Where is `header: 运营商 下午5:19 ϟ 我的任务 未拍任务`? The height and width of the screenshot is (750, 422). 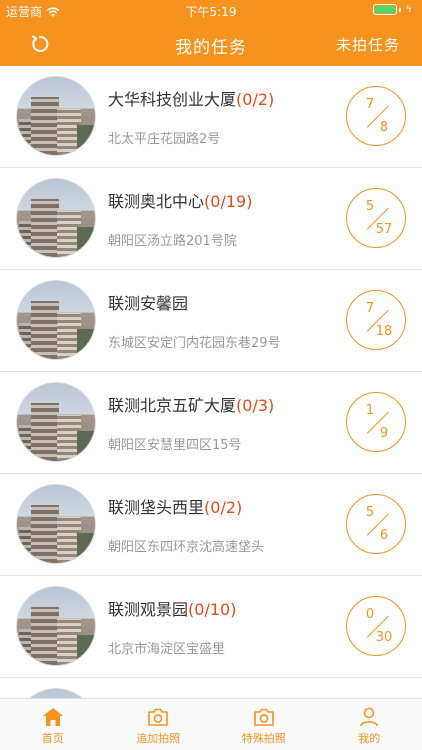
header: 运营商 下午5:19 ϟ 我的任务 未拍任务 is located at coordinates (211, 33).